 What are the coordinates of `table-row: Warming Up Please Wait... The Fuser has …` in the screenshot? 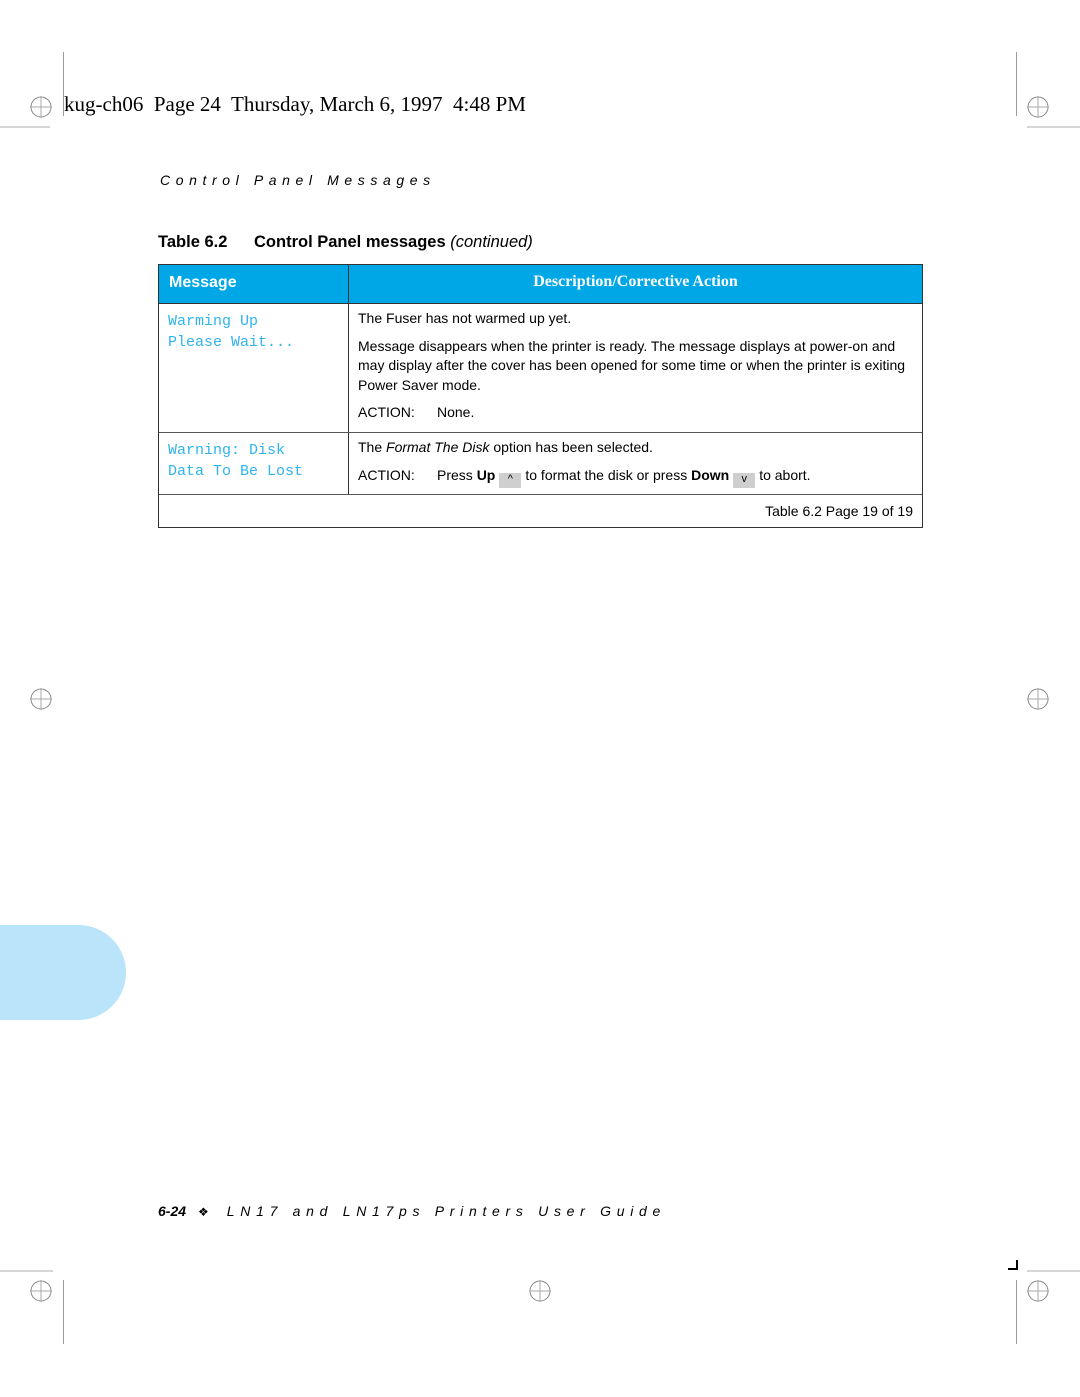 It's located at (540, 368).